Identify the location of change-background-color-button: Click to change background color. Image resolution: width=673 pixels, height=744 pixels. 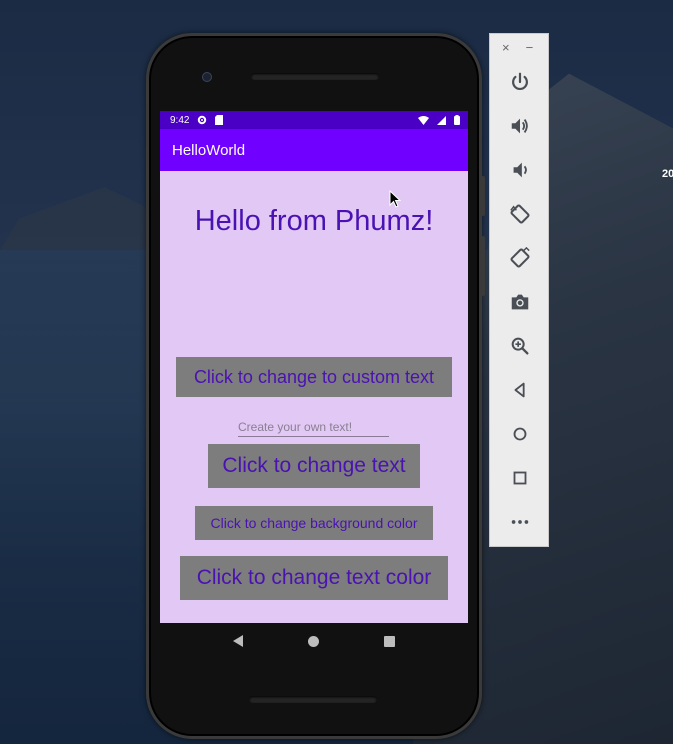
(314, 523).